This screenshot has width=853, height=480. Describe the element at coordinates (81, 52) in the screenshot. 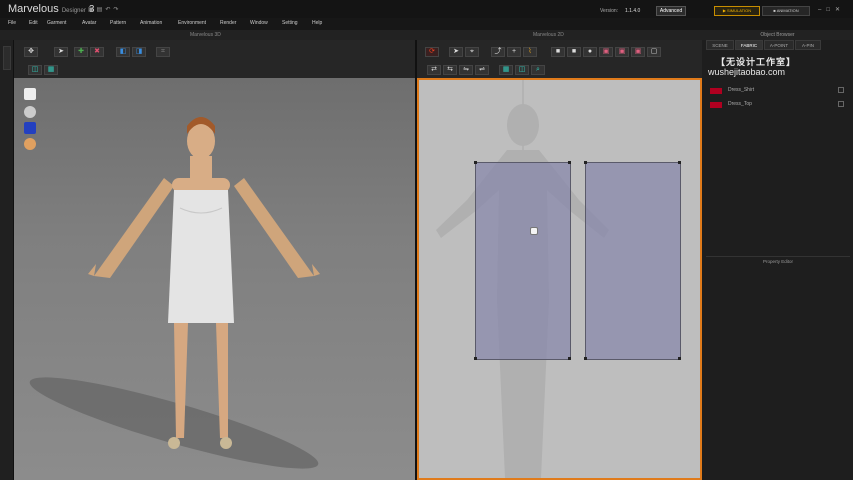

I see `tack-tool-icon: ✚` at that location.